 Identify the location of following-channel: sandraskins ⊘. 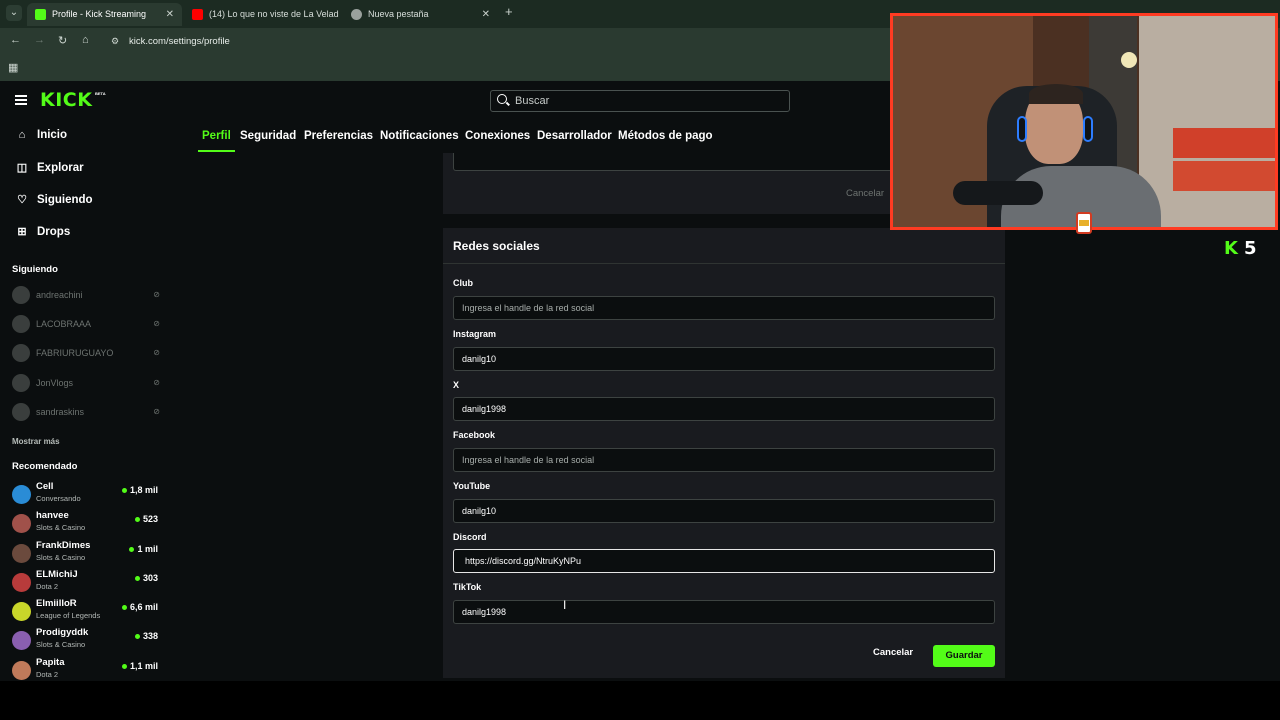
(87, 413).